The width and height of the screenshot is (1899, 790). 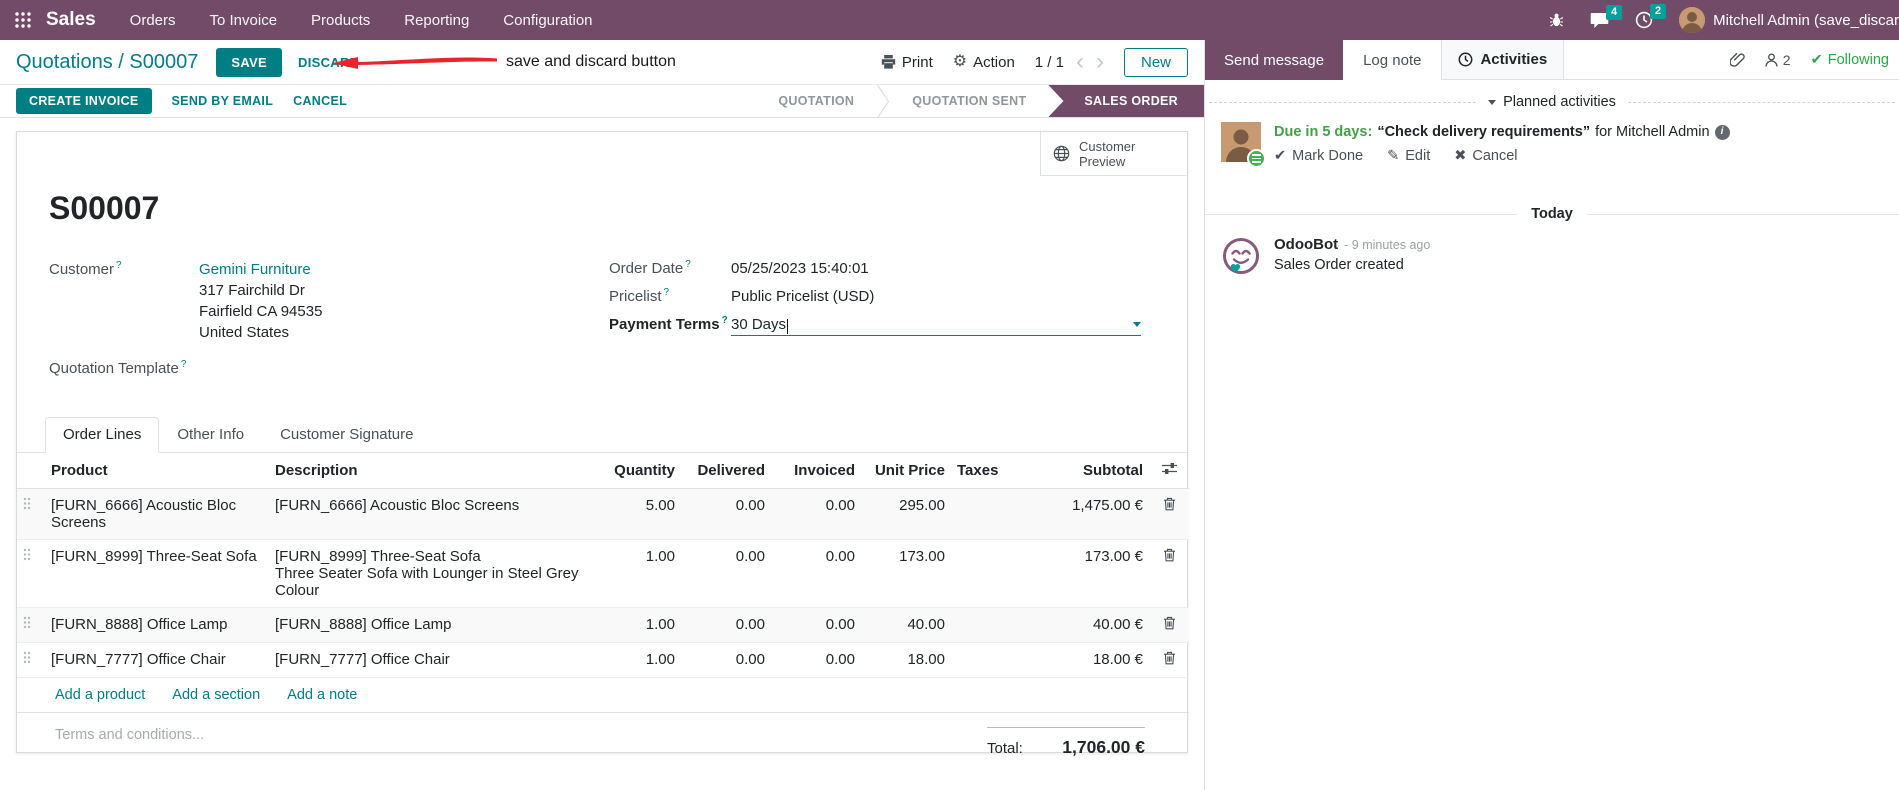 I want to click on breadcrumb: Quotations / S00007, so click(x=107, y=62).